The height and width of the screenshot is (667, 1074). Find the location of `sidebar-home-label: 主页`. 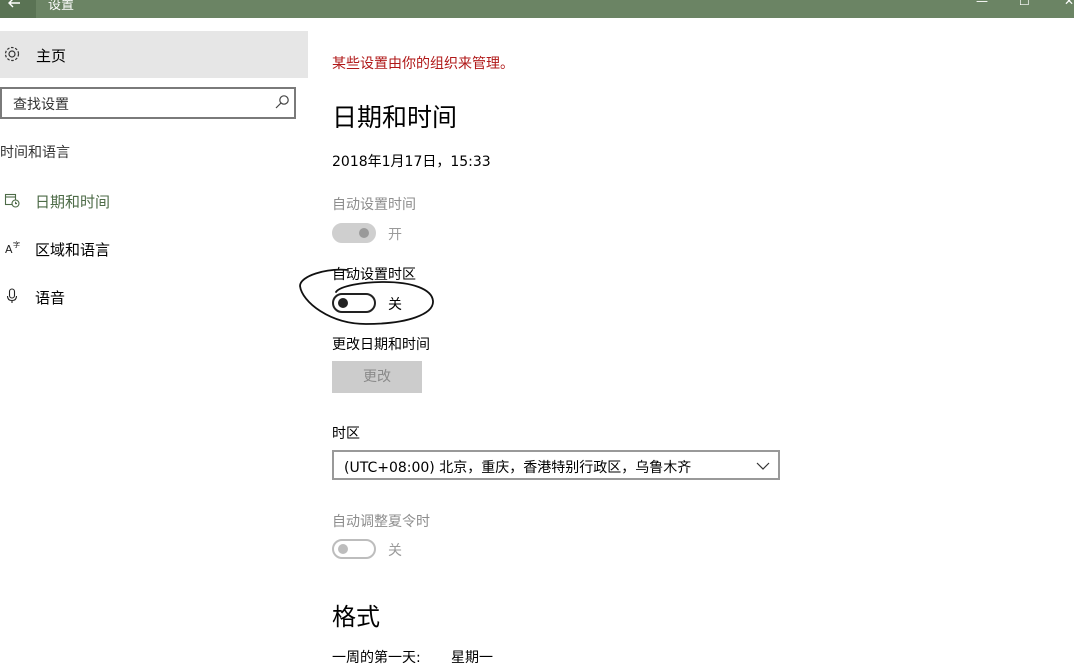

sidebar-home-label: 主页 is located at coordinates (51, 56).